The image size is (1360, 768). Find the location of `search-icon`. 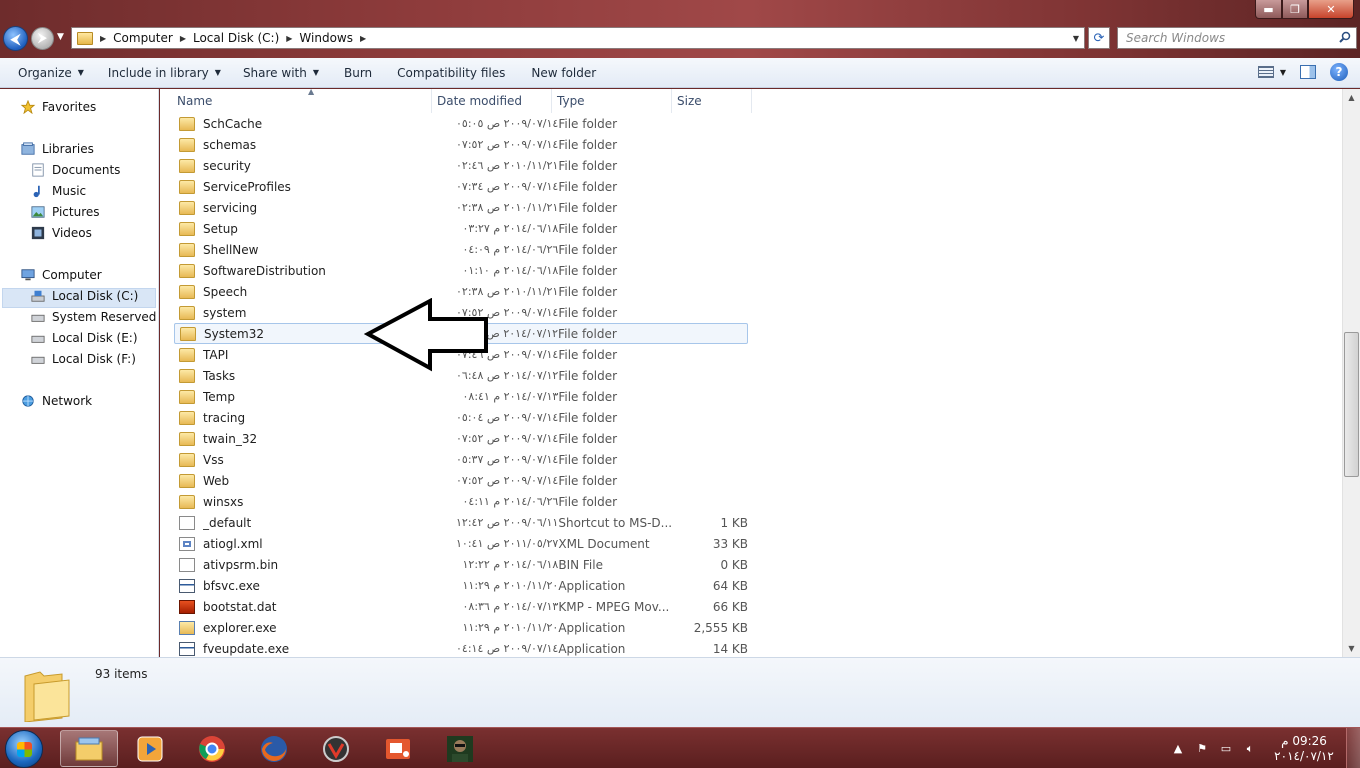

search-icon is located at coordinates (1345, 37).